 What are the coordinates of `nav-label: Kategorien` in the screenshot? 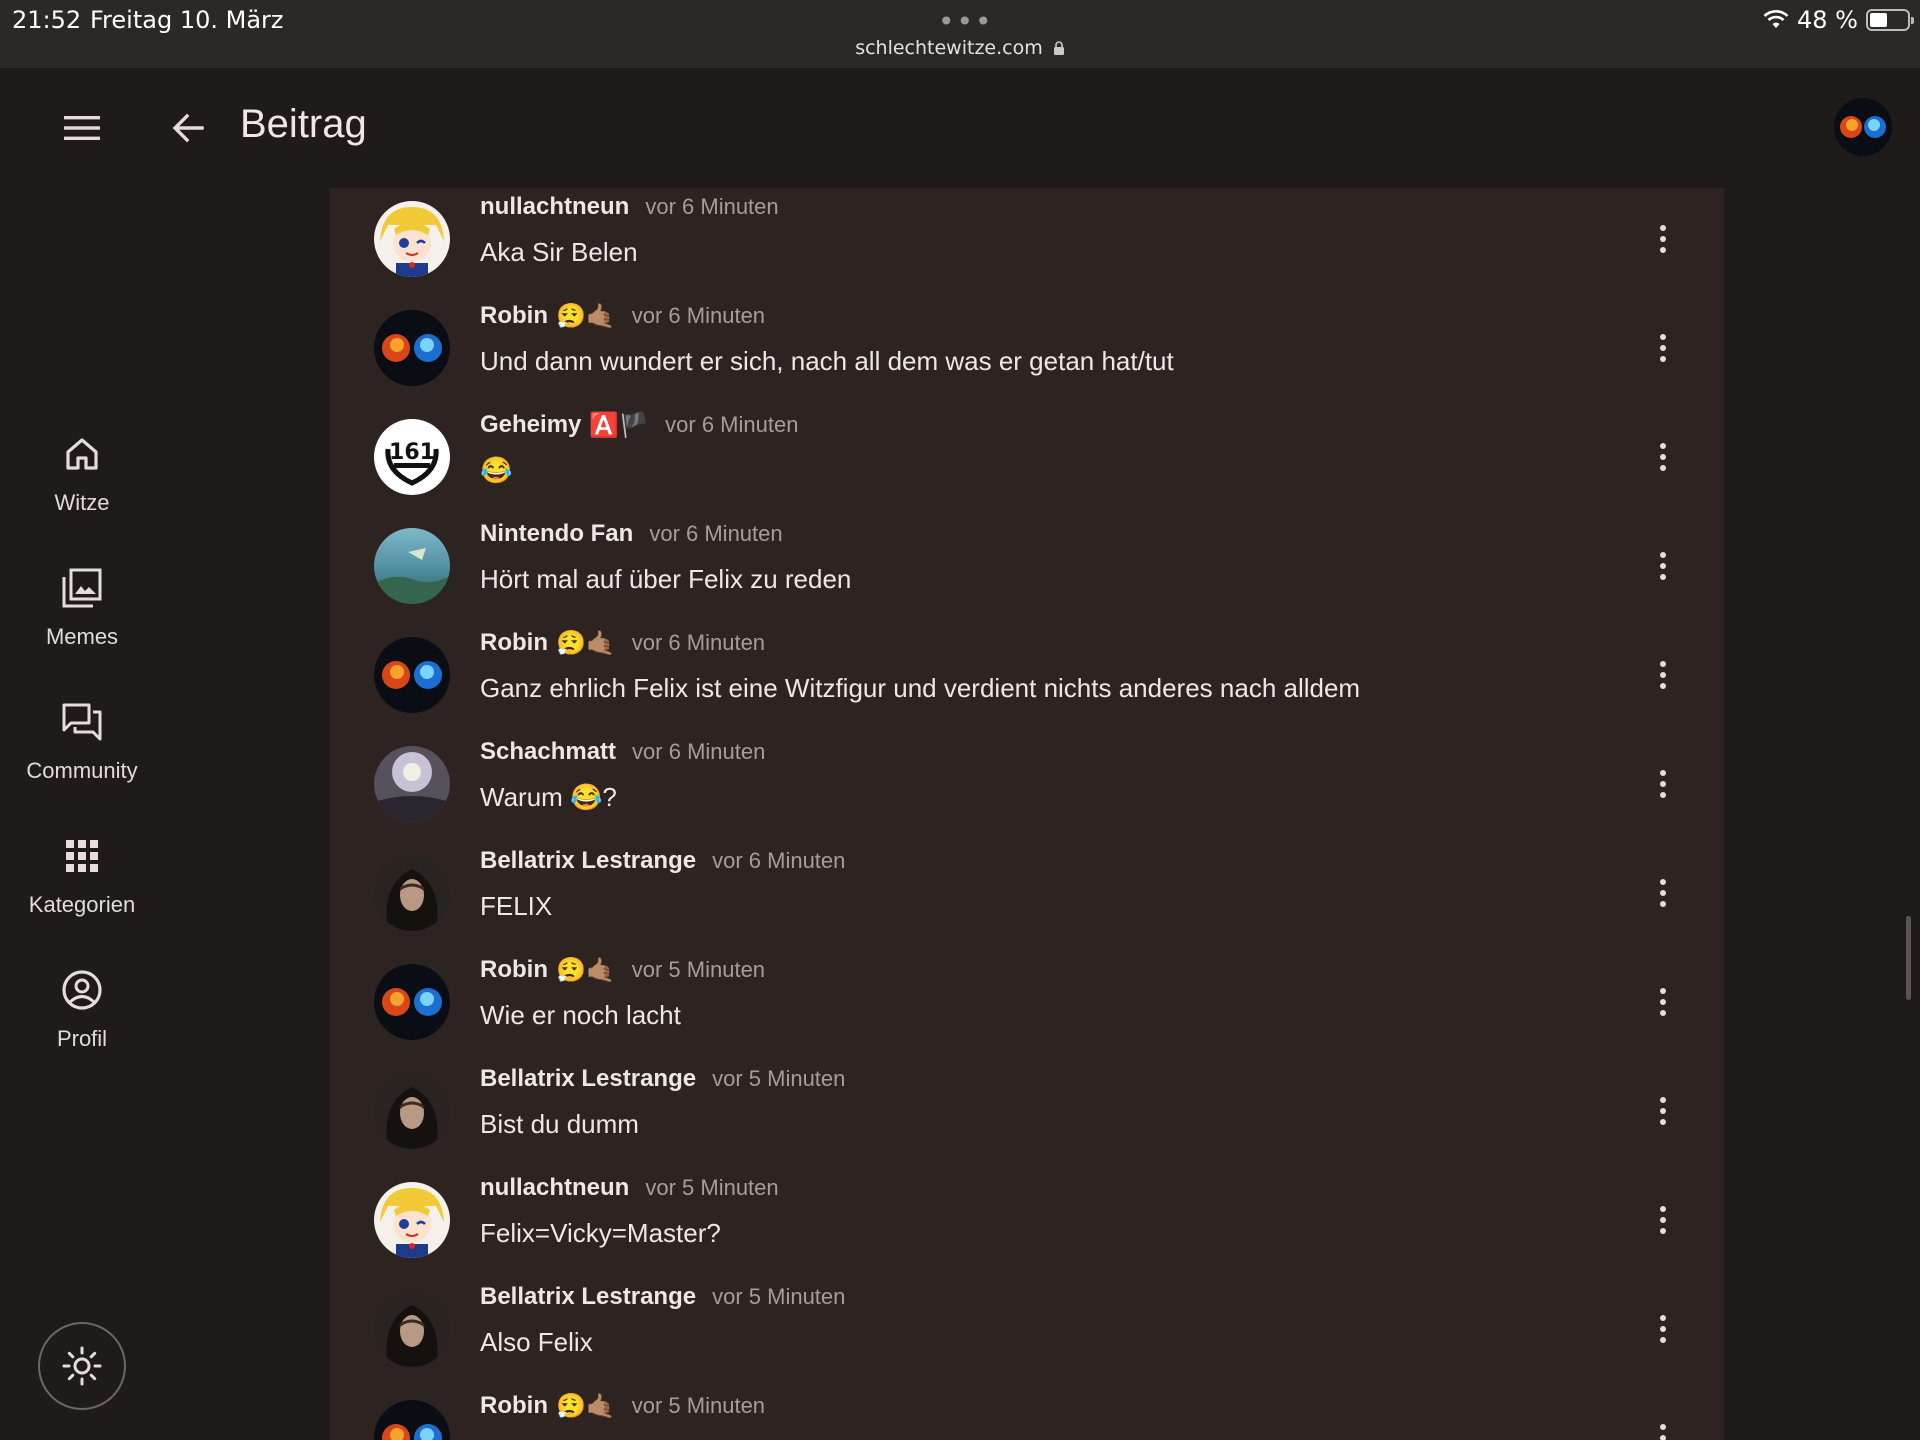 It's located at (82, 904).